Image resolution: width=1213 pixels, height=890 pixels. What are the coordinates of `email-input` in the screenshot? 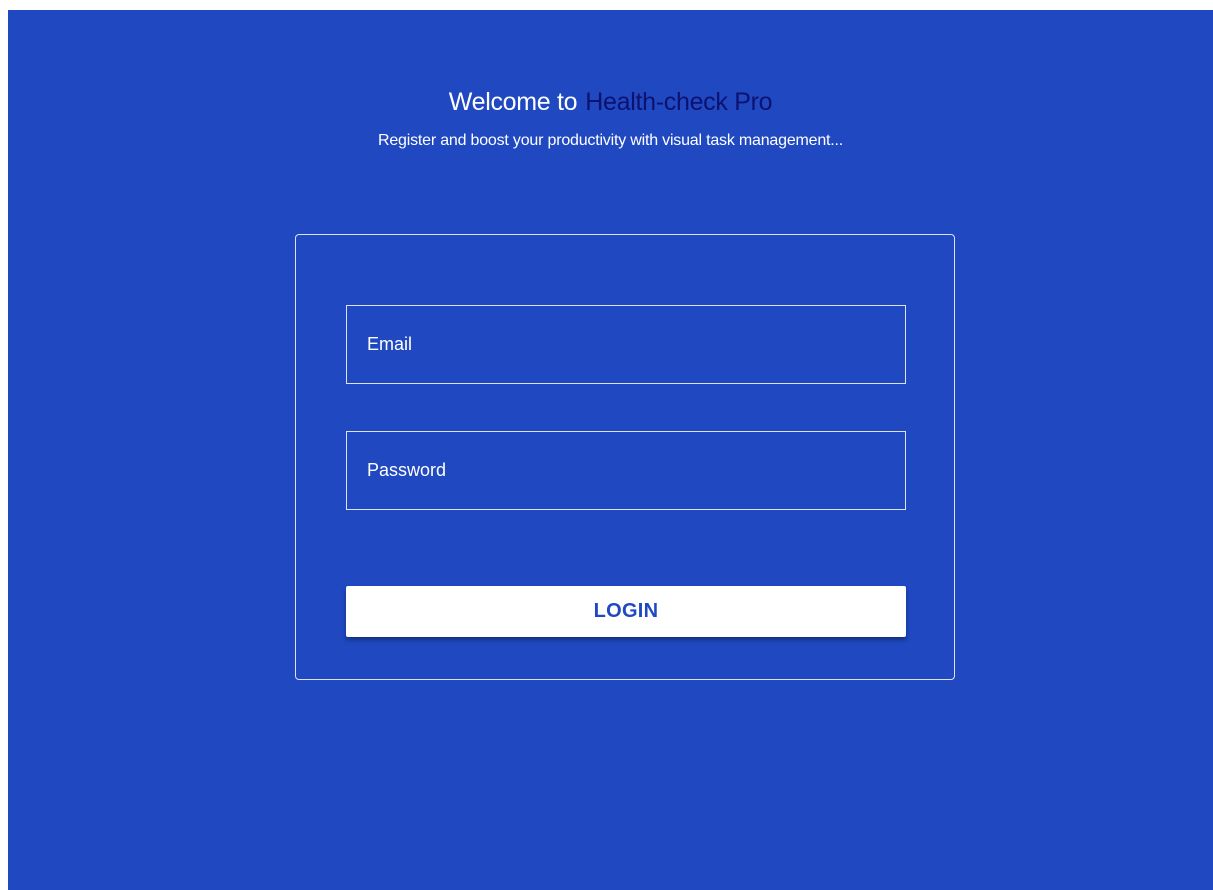 It's located at (626, 344).